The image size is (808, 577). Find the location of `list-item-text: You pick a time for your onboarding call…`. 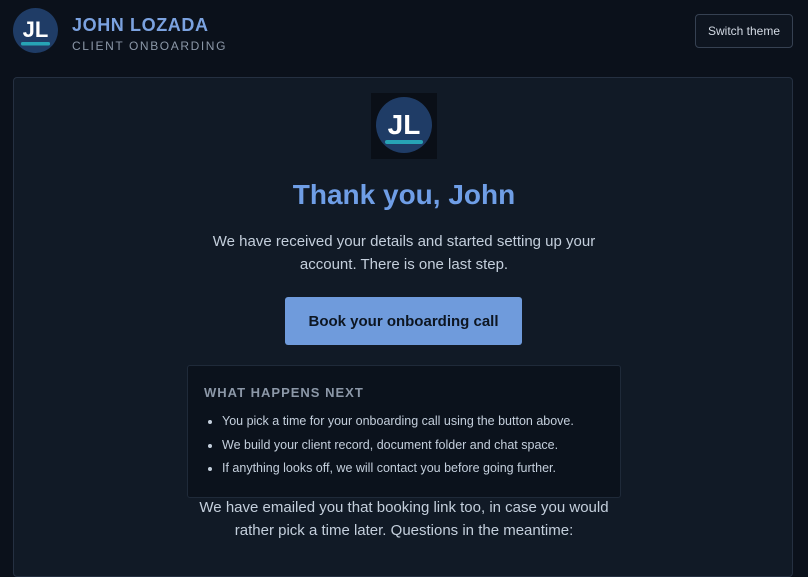

list-item-text: You pick a time for your onboarding call… is located at coordinates (398, 421).